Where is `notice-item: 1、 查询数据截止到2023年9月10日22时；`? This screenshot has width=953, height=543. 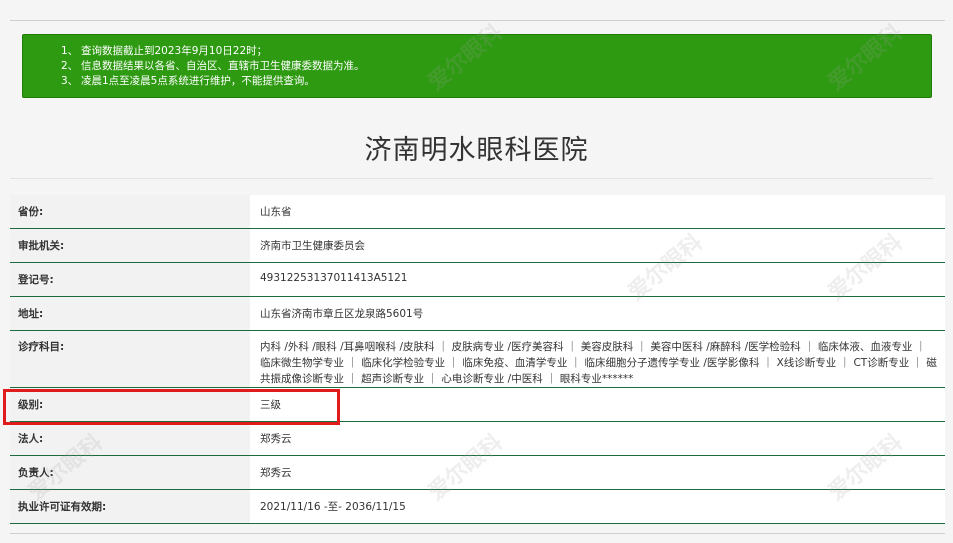 notice-item: 1、 查询数据截止到2023年9月10日22时； is located at coordinates (164, 51).